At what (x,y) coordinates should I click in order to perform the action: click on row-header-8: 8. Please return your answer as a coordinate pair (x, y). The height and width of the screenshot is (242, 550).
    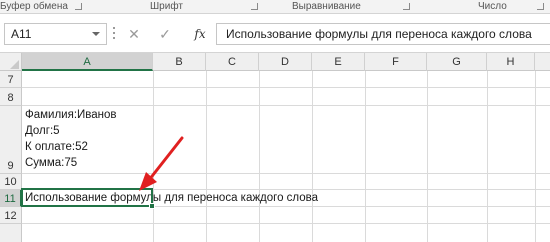
    Looking at the image, I should click on (11, 97).